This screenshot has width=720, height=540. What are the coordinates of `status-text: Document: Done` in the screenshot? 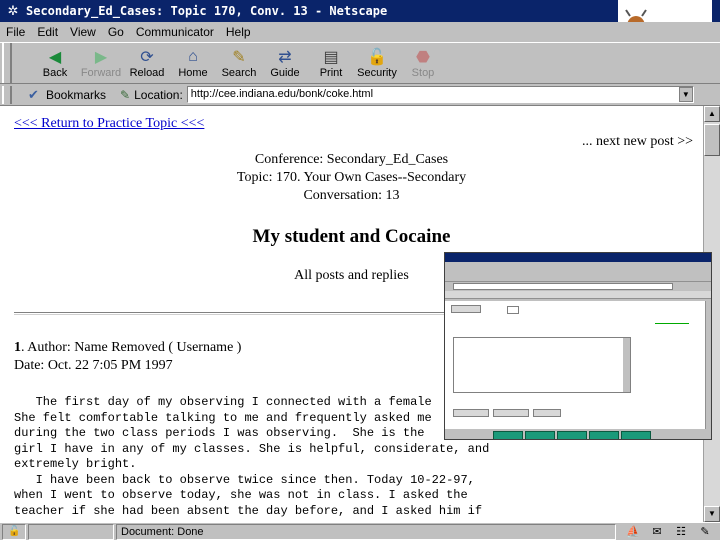 It's located at (366, 531).